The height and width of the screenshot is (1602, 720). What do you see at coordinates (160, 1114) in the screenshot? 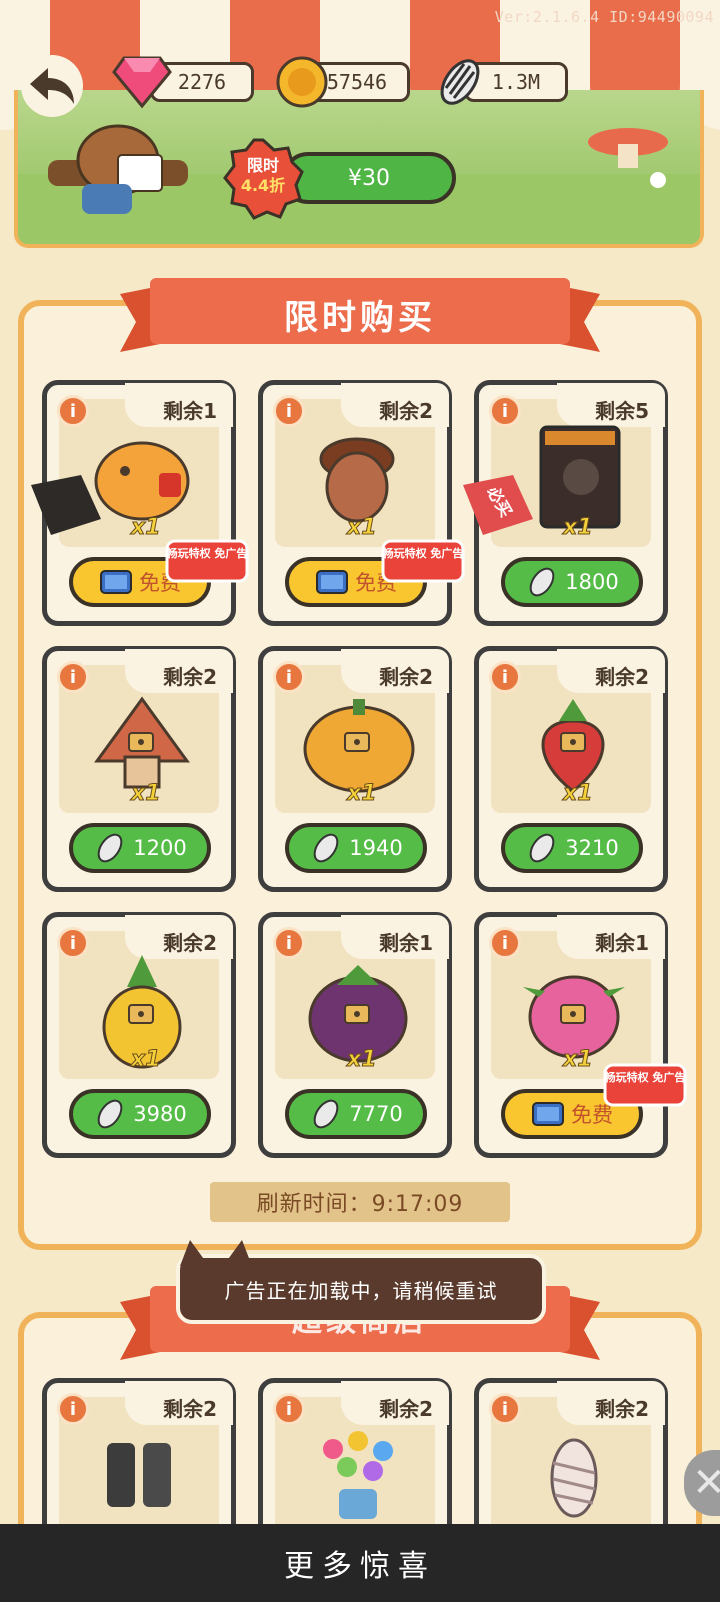
I see `buy-button-label: 3980` at bounding box center [160, 1114].